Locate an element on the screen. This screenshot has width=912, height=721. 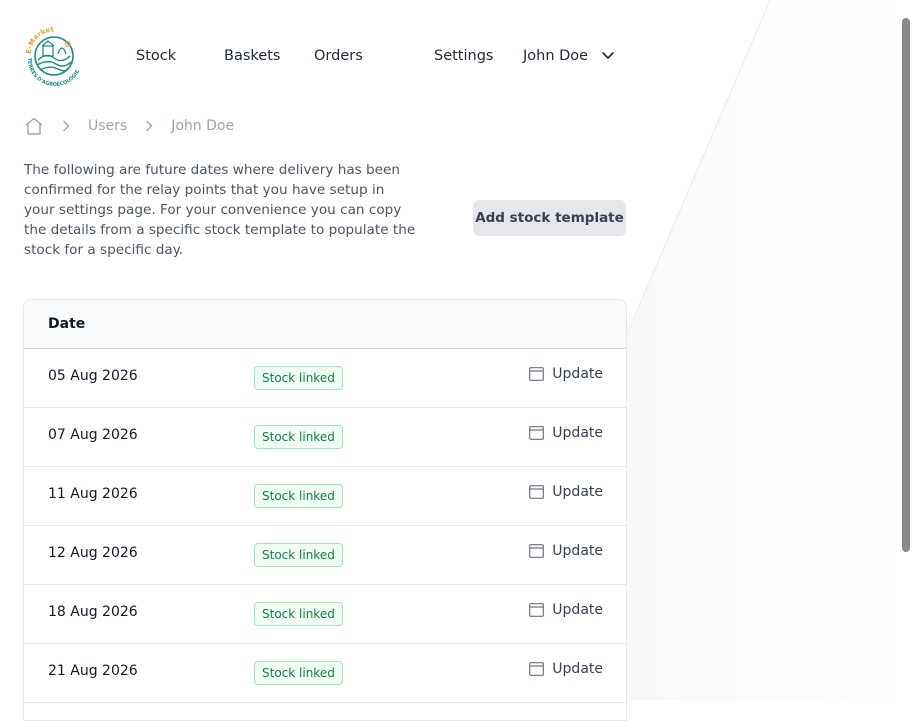
chevron-down-icon is located at coordinates (608, 55).